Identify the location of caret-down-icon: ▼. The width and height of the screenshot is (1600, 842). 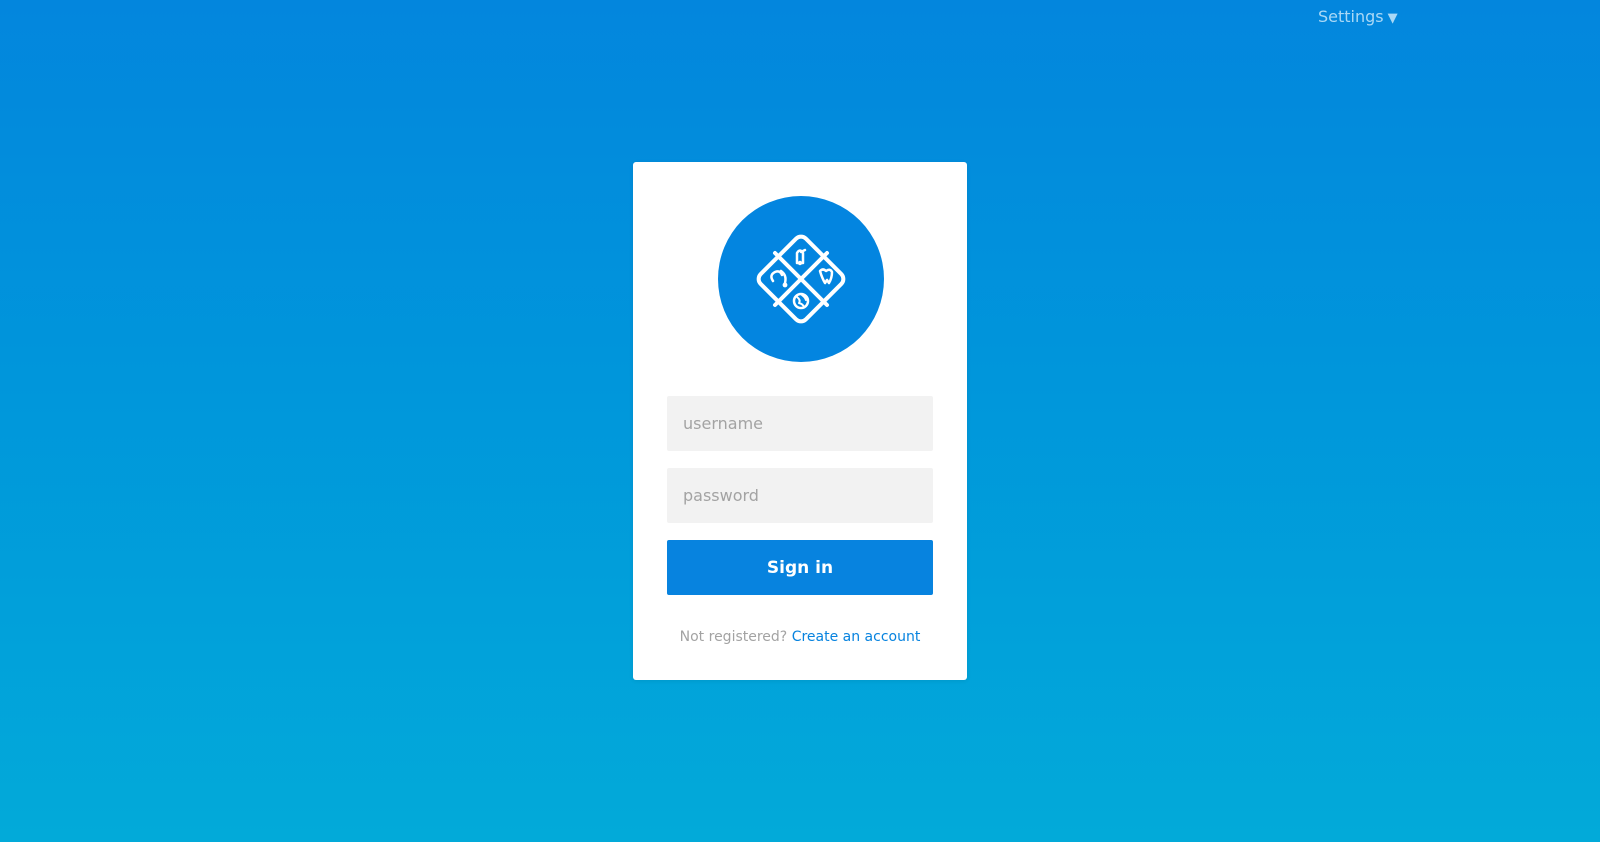
(1392, 18).